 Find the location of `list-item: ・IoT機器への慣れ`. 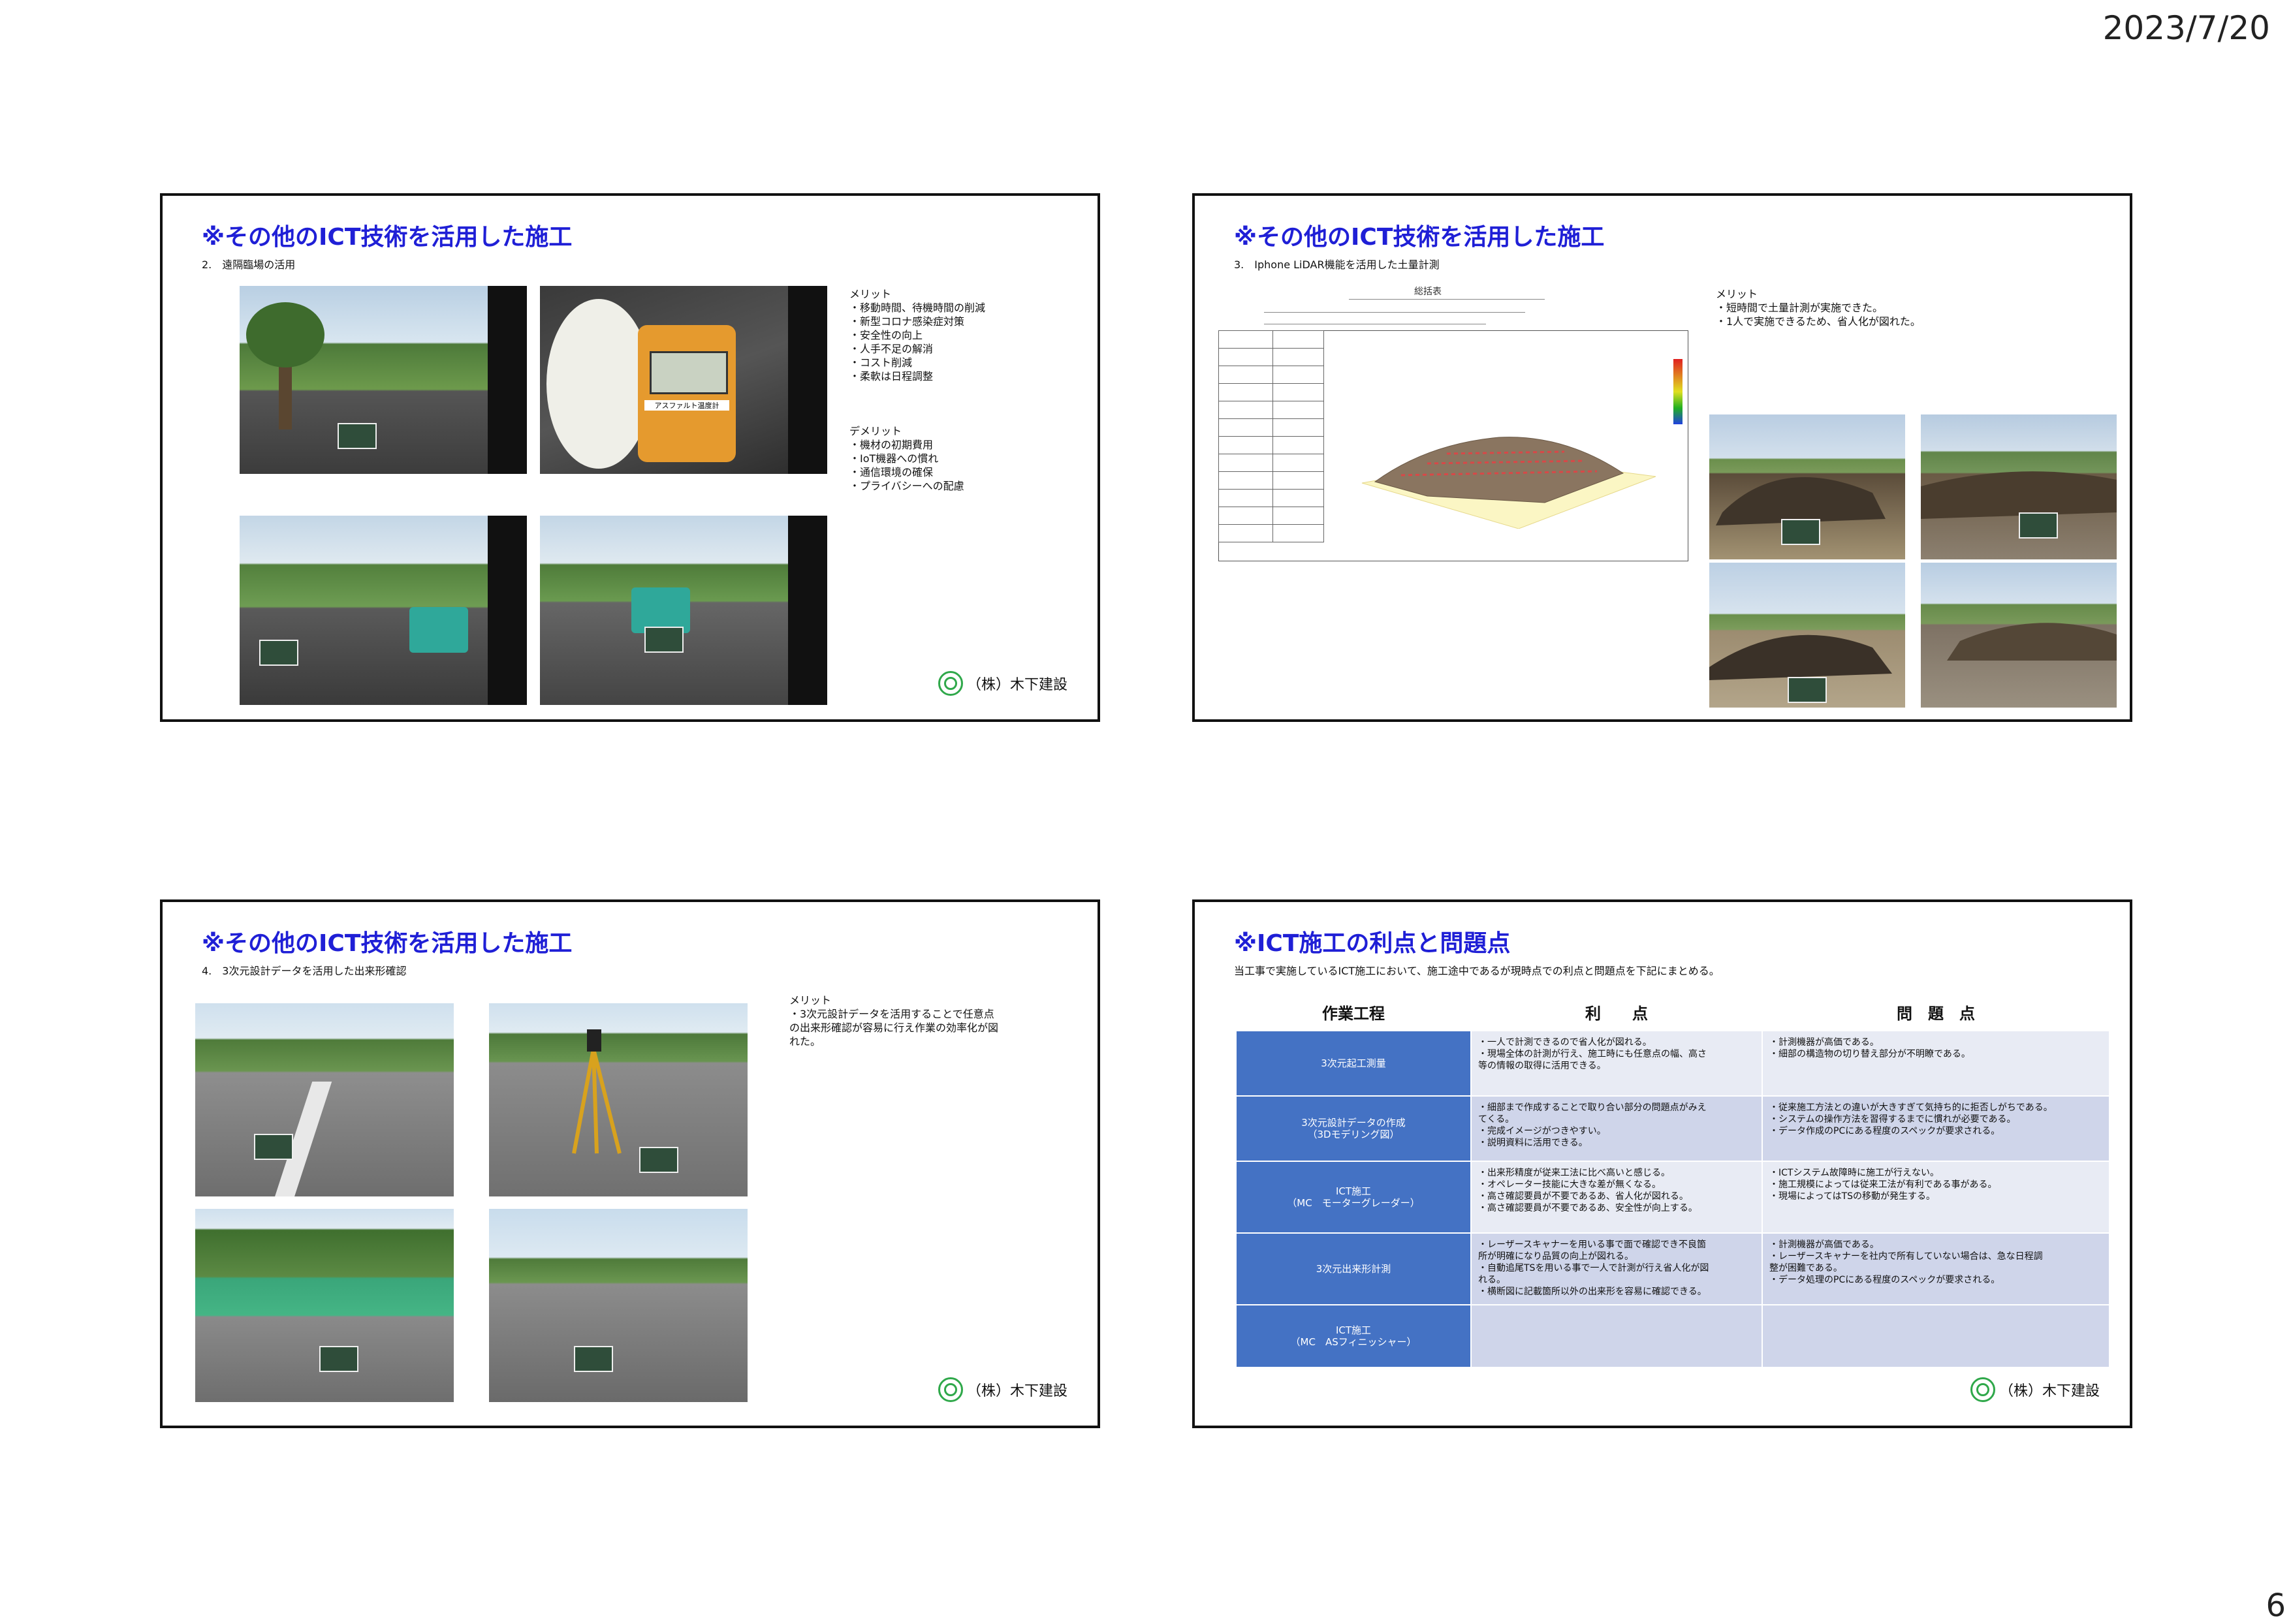

list-item: ・IoT機器への慣れ is located at coordinates (894, 458).